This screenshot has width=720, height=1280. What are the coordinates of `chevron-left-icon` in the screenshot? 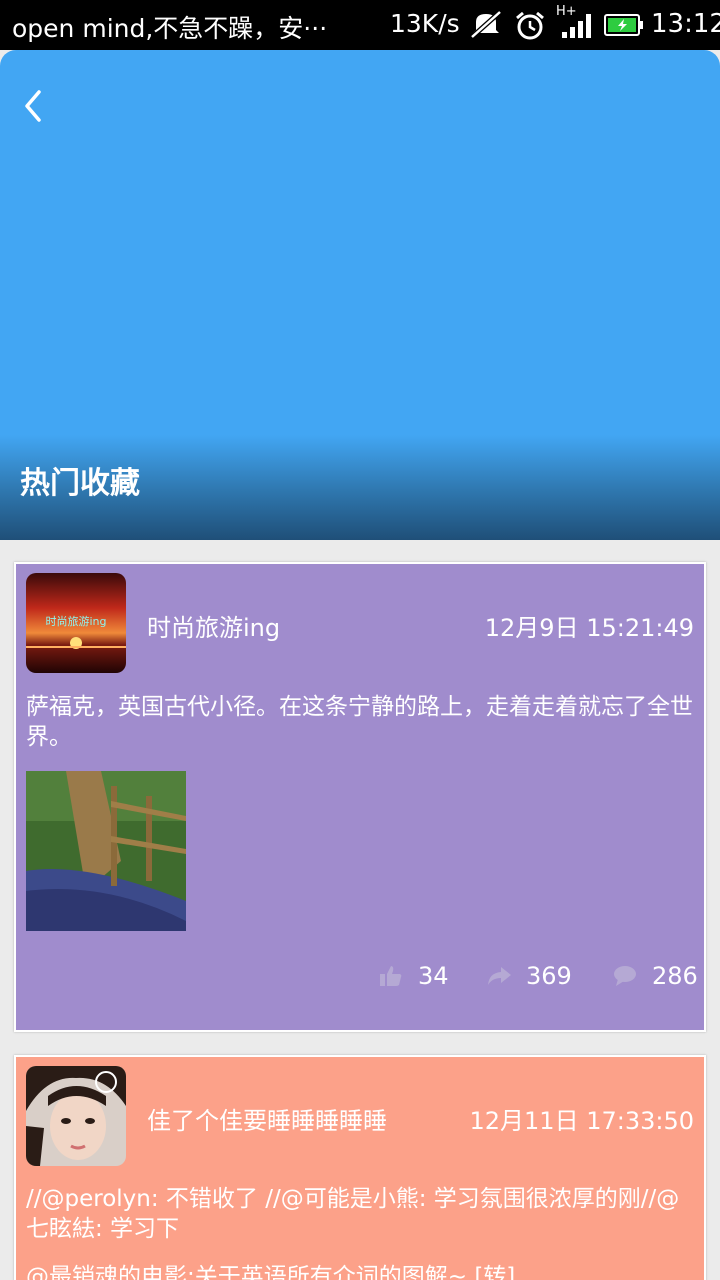 It's located at (33, 106).